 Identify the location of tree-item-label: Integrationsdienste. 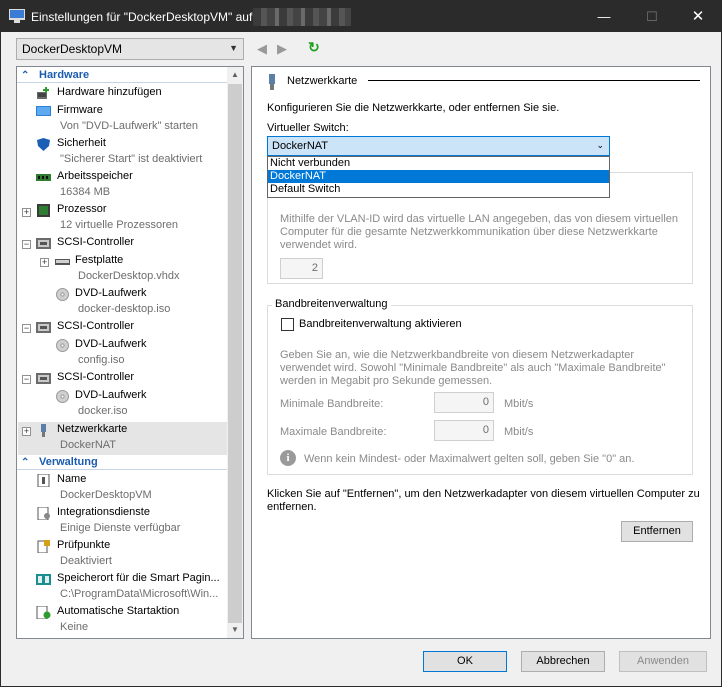
(103, 512).